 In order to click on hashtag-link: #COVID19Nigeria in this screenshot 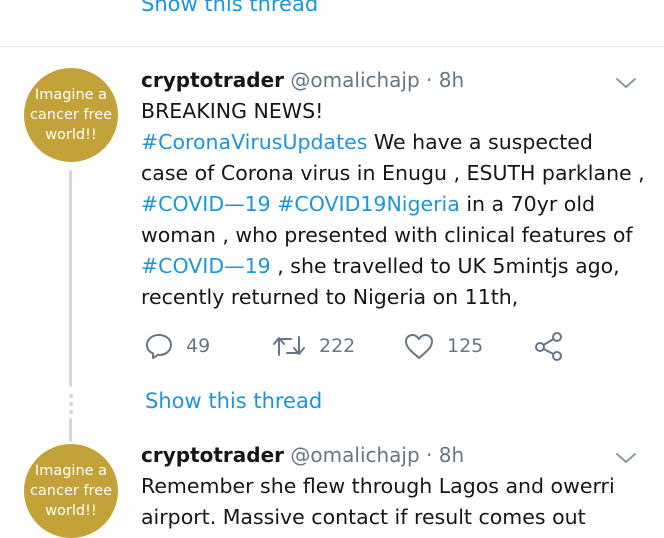, I will do `click(368, 204)`.